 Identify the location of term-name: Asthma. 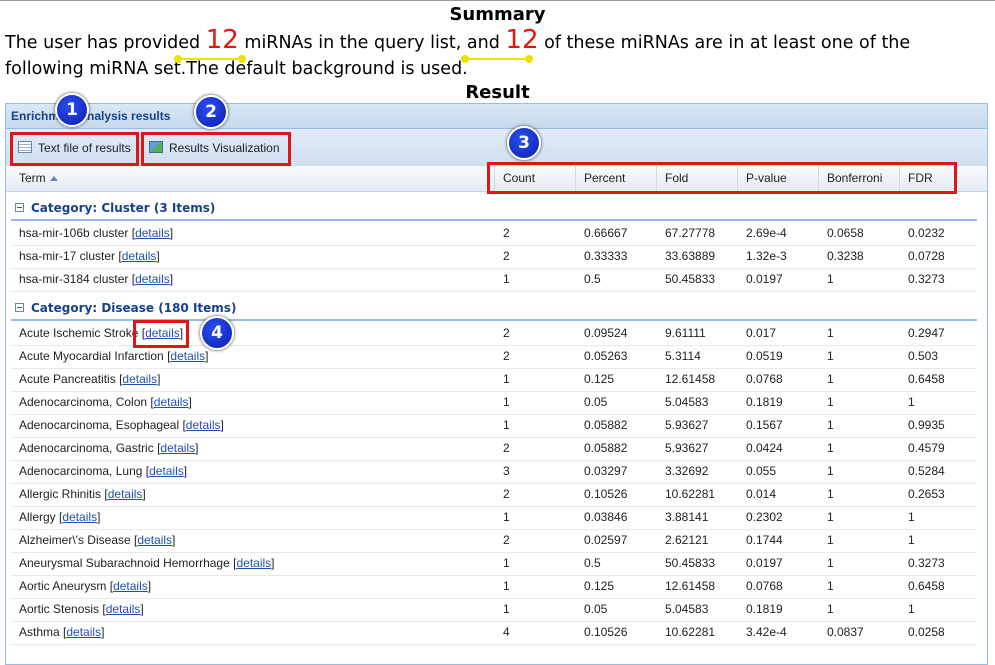
(39, 632).